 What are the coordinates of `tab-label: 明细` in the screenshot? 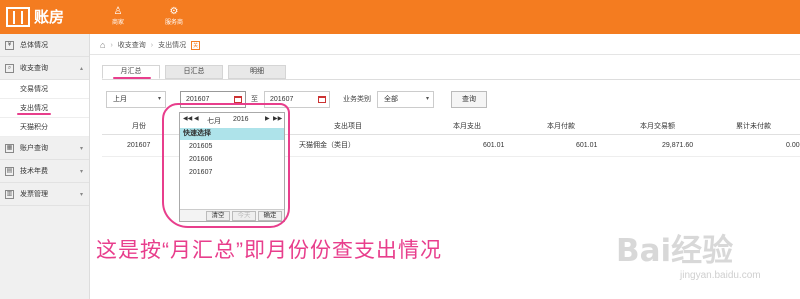 It's located at (257, 71).